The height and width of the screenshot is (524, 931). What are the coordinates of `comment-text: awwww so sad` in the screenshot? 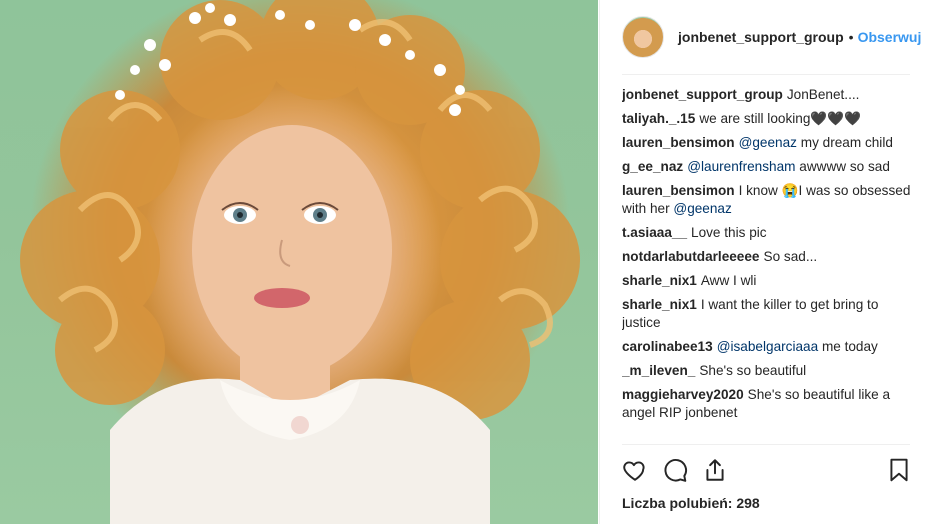 It's located at (844, 166).